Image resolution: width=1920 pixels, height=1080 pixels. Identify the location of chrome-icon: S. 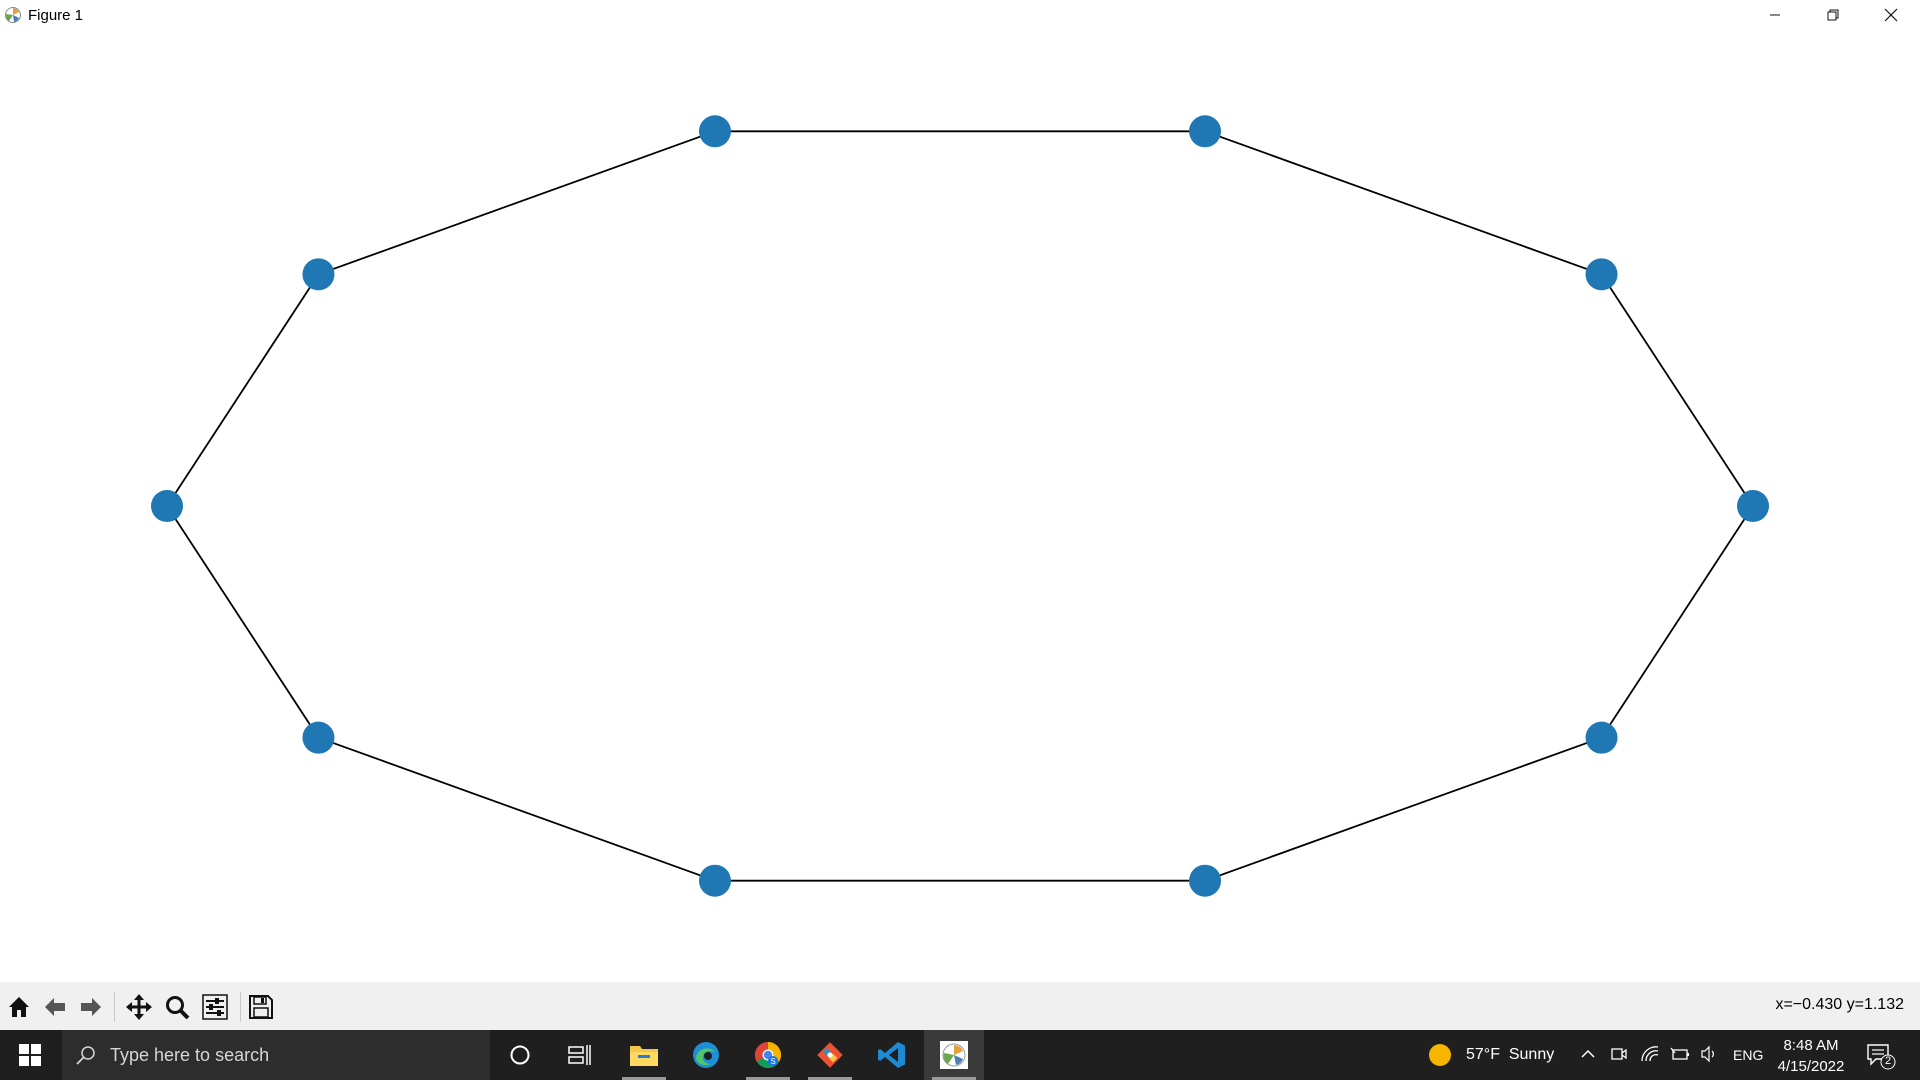
(768, 1055).